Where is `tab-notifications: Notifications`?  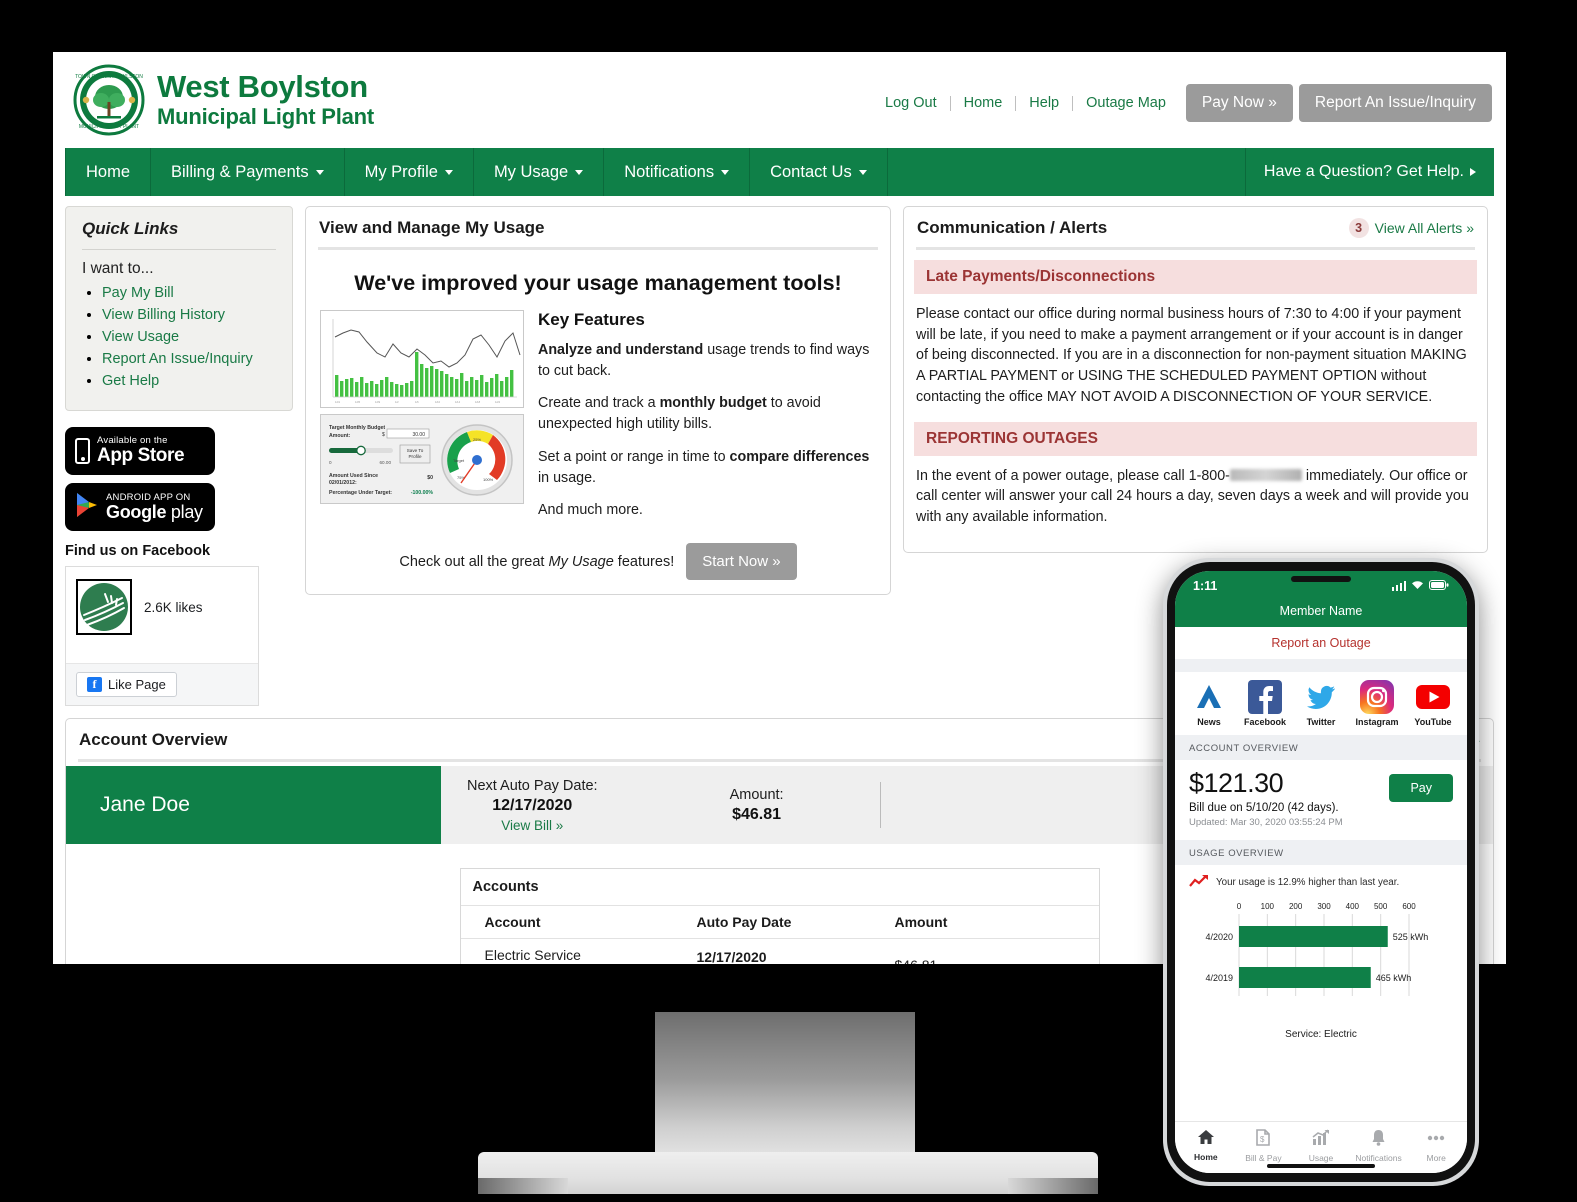 tab-notifications: Notifications is located at coordinates (1379, 1146).